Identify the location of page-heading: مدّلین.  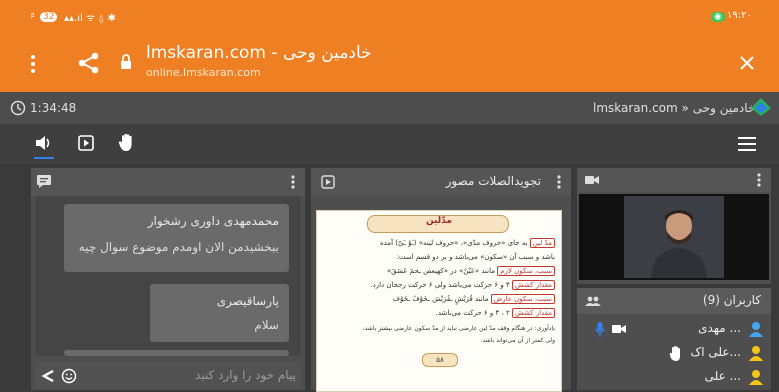
(439, 221).